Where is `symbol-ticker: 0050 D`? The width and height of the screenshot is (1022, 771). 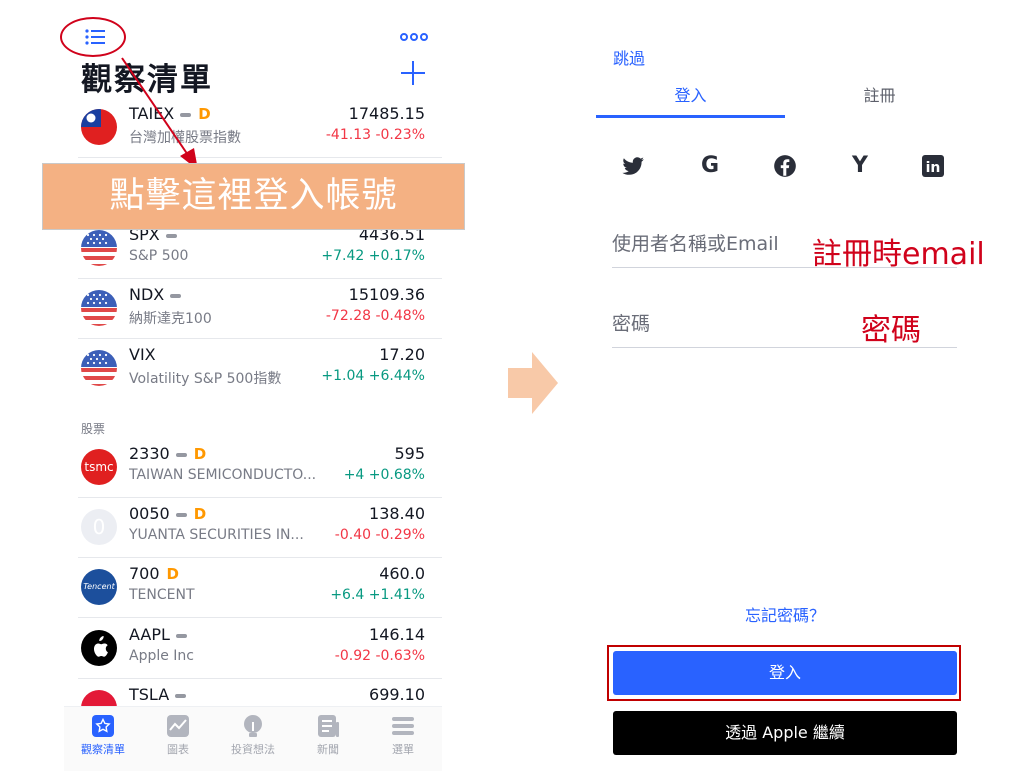 symbol-ticker: 0050 D is located at coordinates (167, 513).